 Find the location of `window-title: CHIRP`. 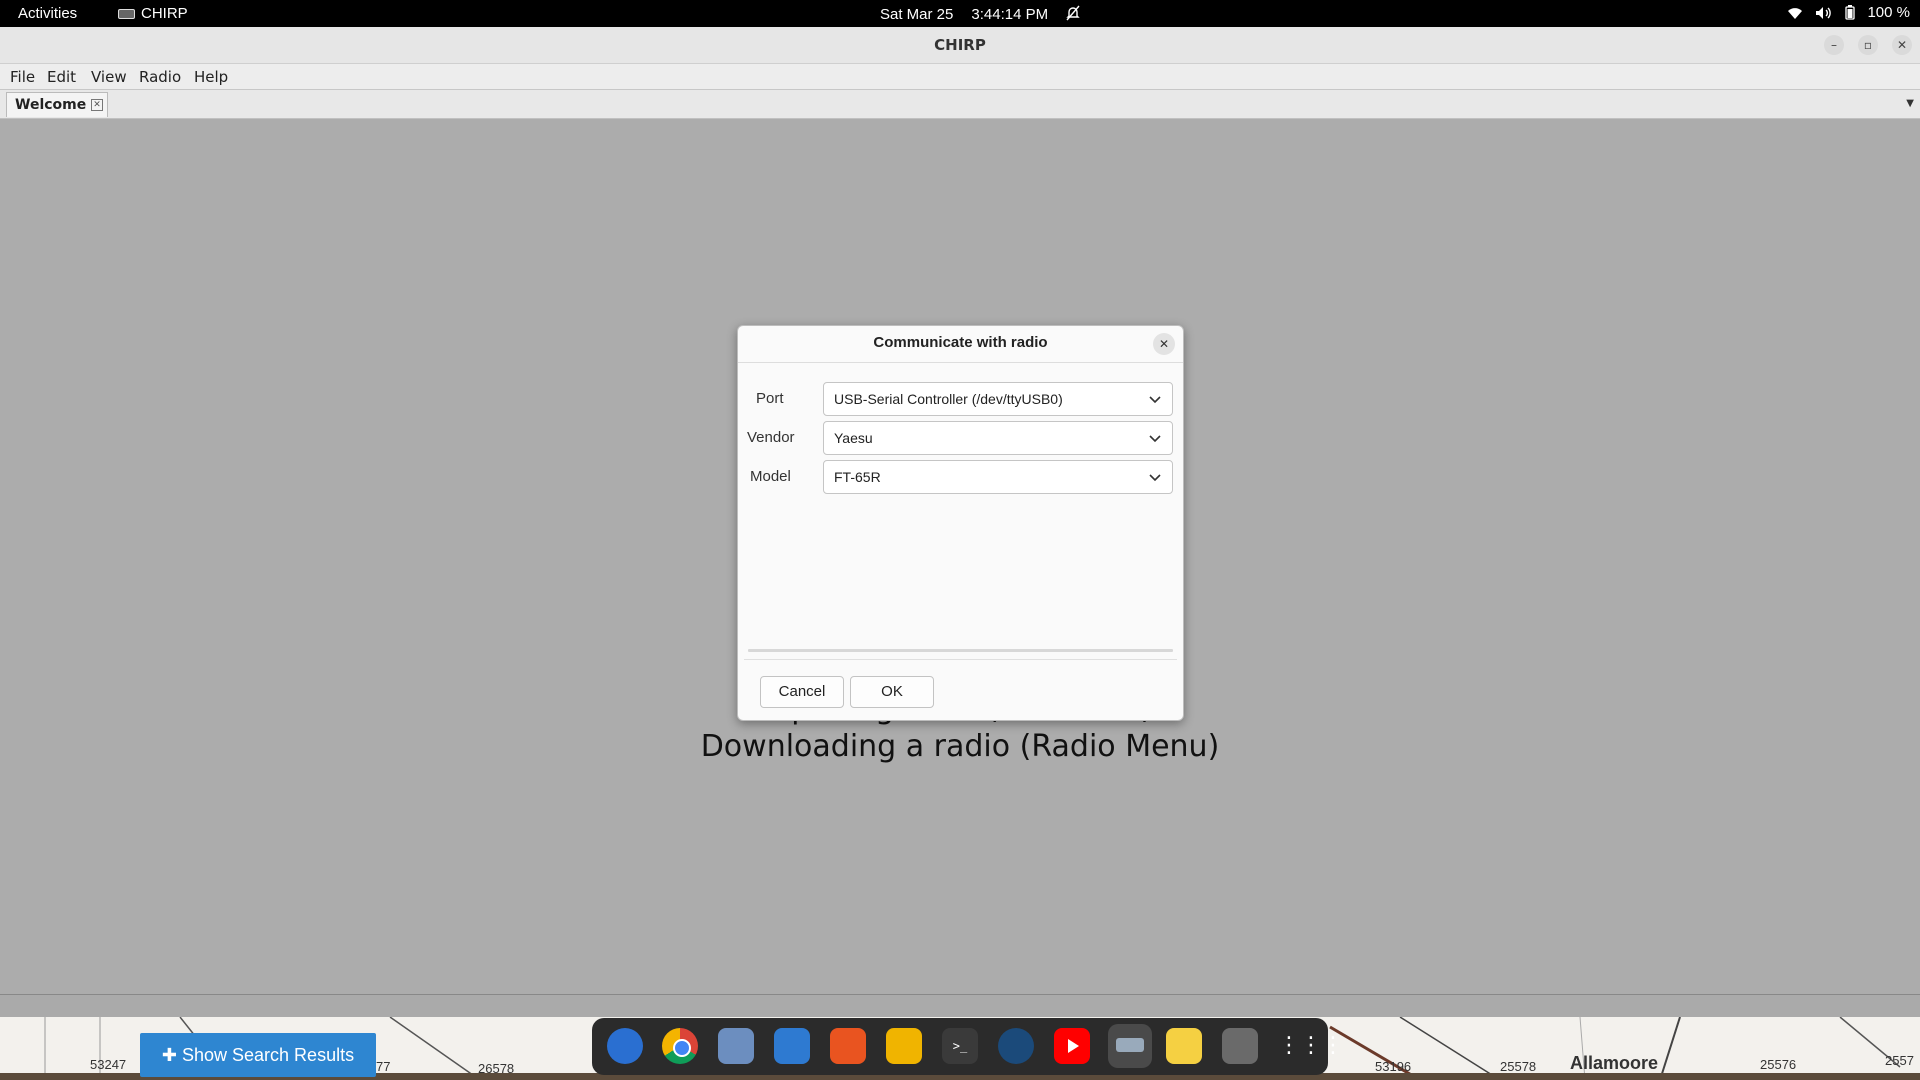

window-title: CHIRP is located at coordinates (960, 45).